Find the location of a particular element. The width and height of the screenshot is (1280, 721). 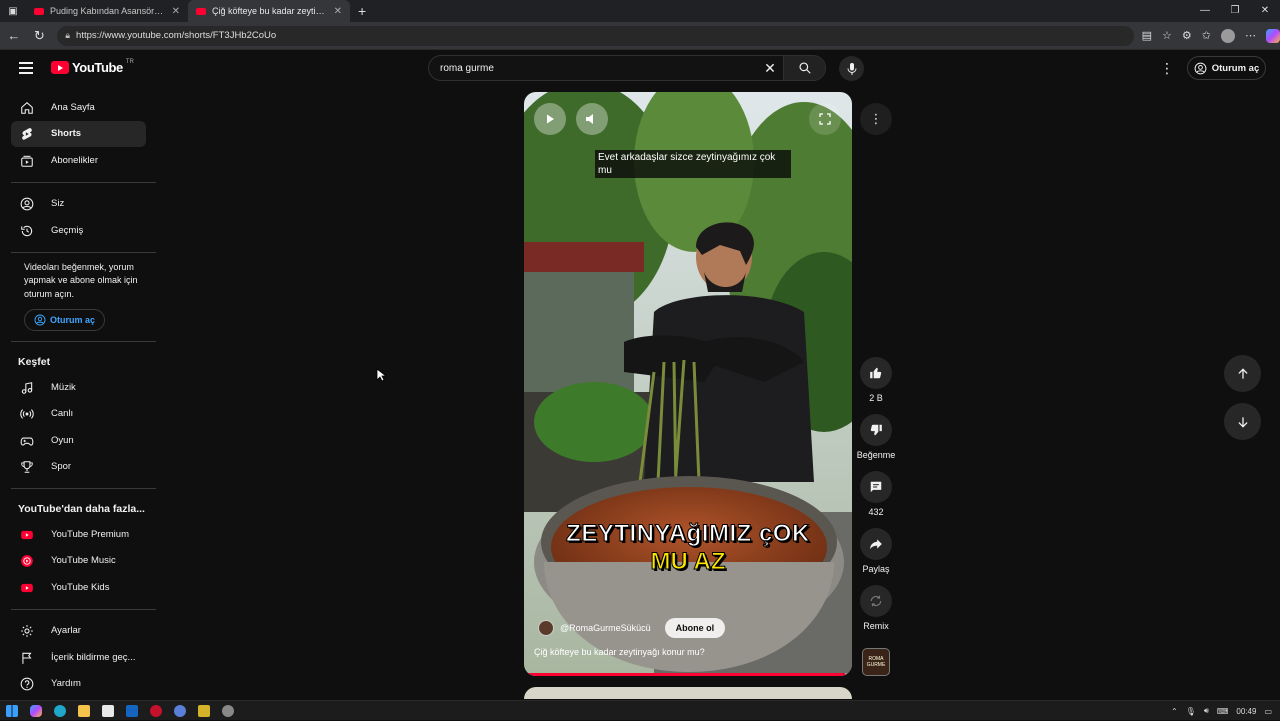

sidebar-item-you: Siz is located at coordinates (78, 204).